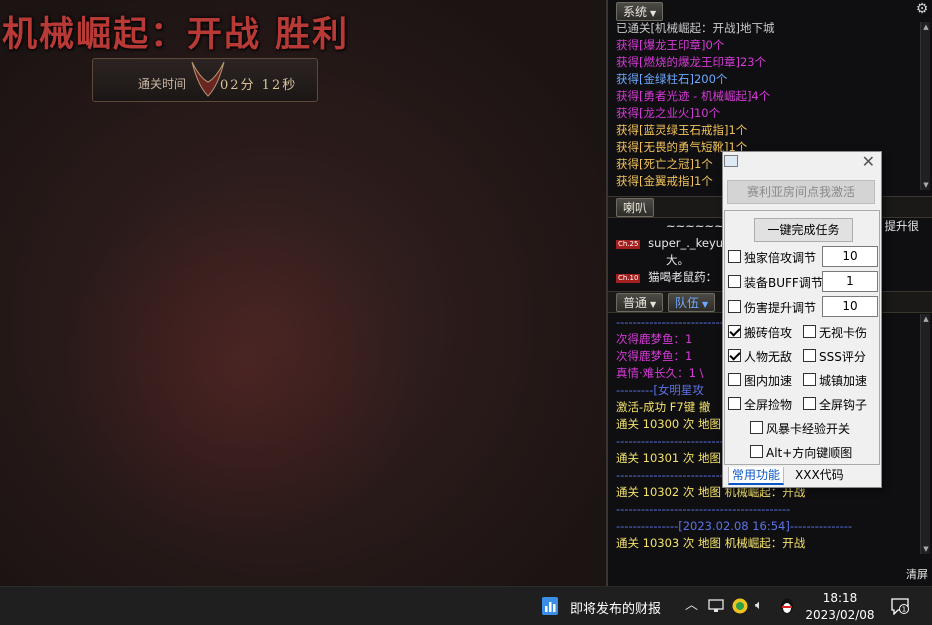 This screenshot has height=625, width=932. I want to click on dialog-tab-strip: 常用功能 XXX代码, so click(802, 476).